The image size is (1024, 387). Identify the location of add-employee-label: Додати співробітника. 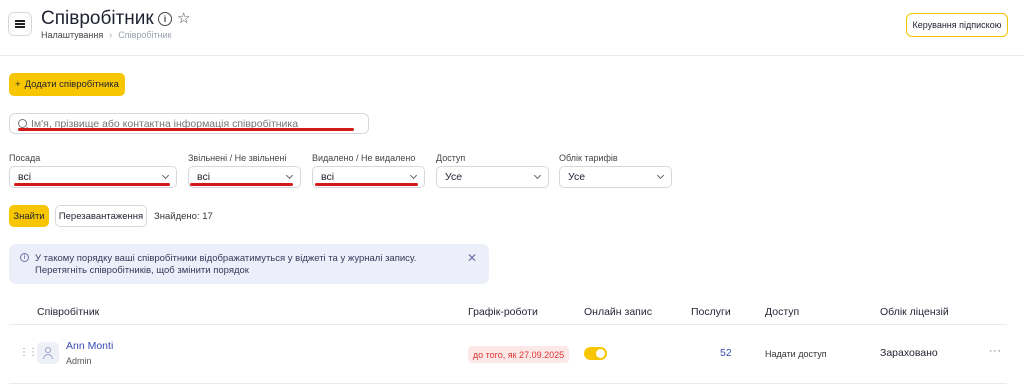
(71, 84).